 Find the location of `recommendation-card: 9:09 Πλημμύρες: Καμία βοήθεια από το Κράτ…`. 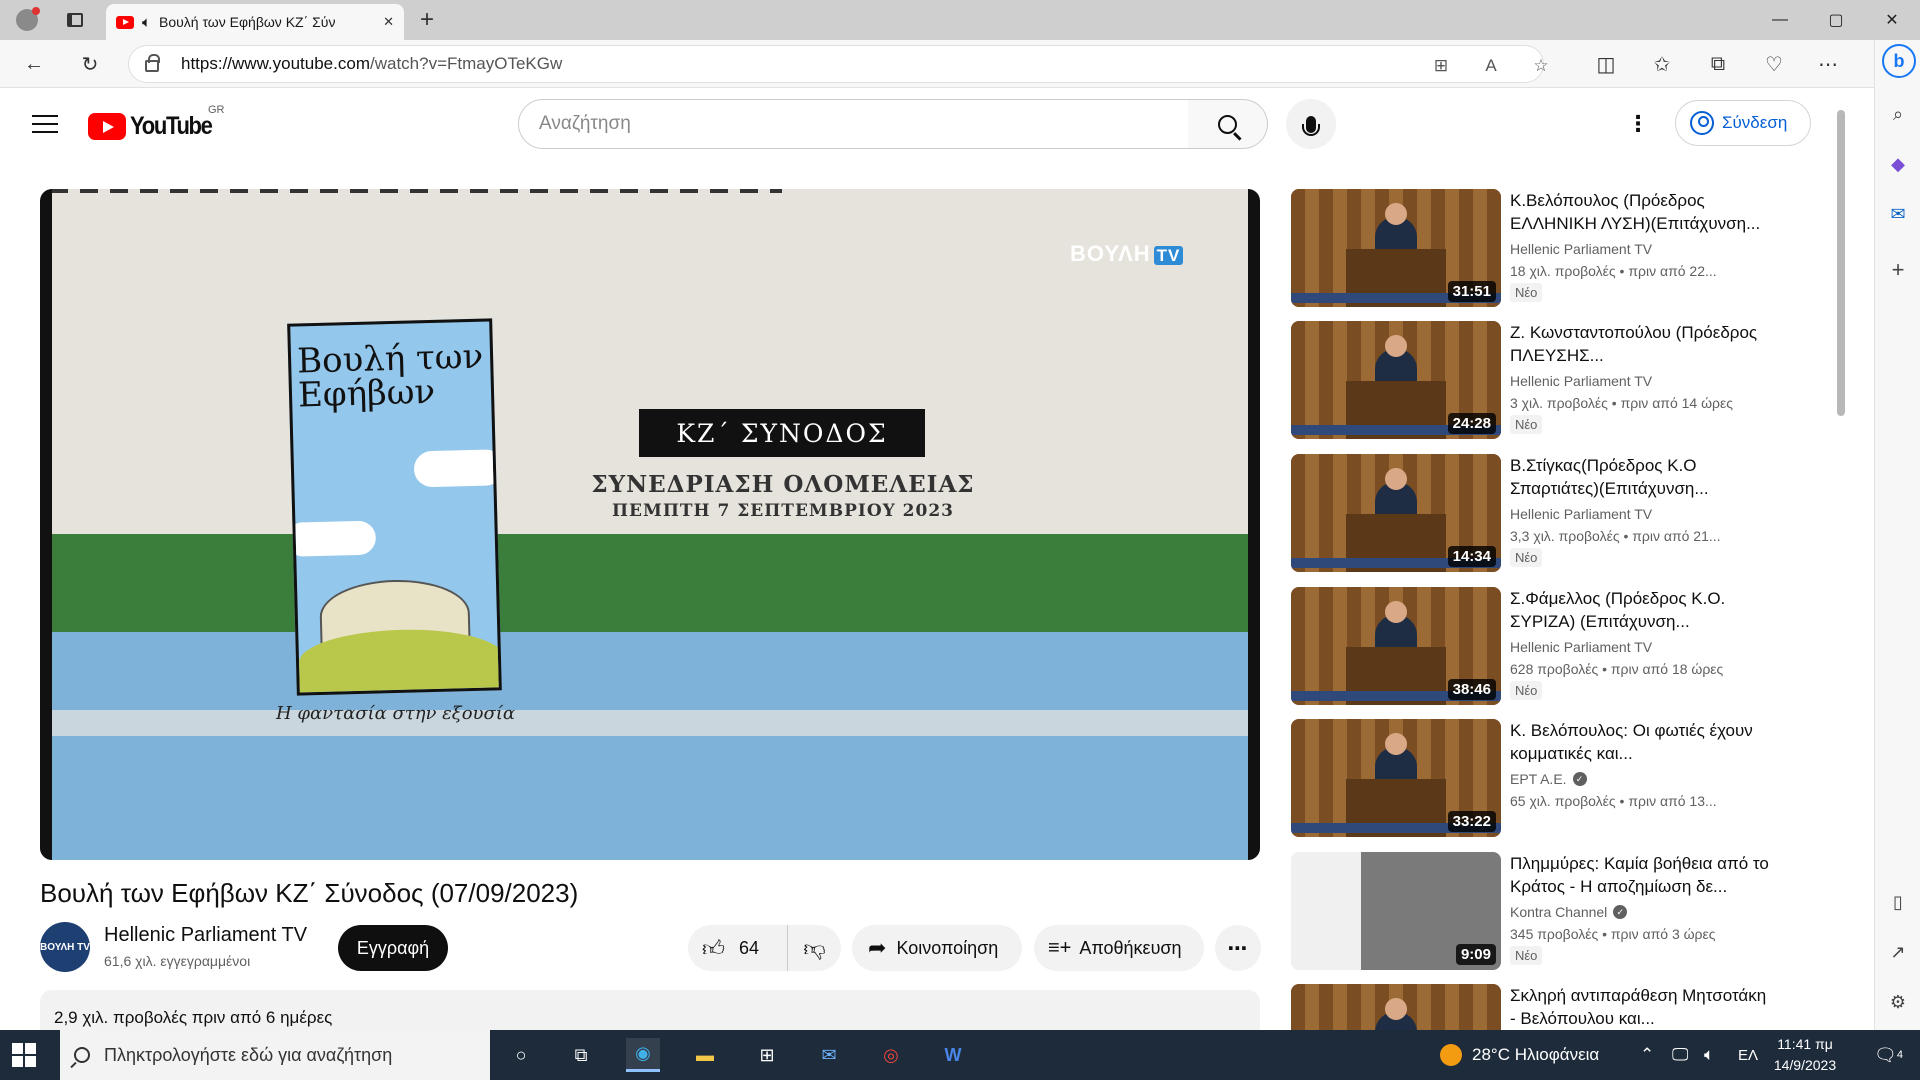

recommendation-card: 9:09 Πλημμύρες: Καμία βοήθεια από το Κράτ… is located at coordinates (1531, 911).